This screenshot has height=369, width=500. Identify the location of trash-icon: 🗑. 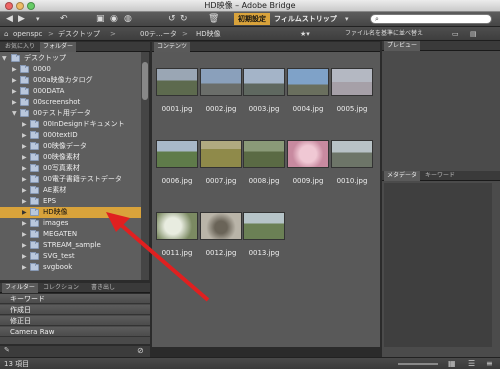
(213, 19).